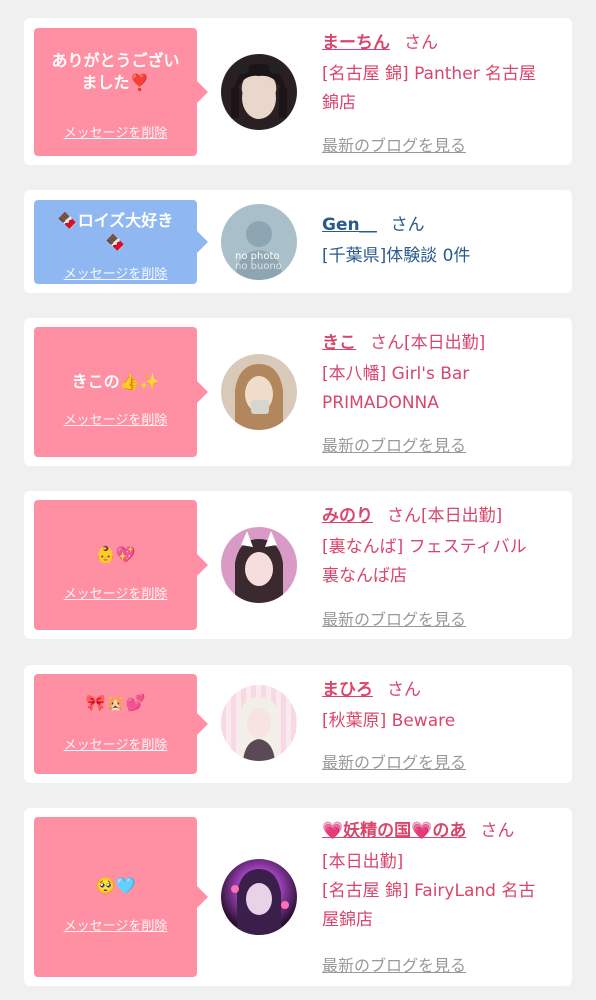 The height and width of the screenshot is (1000, 596). I want to click on user-name-link: きこ, so click(339, 343).